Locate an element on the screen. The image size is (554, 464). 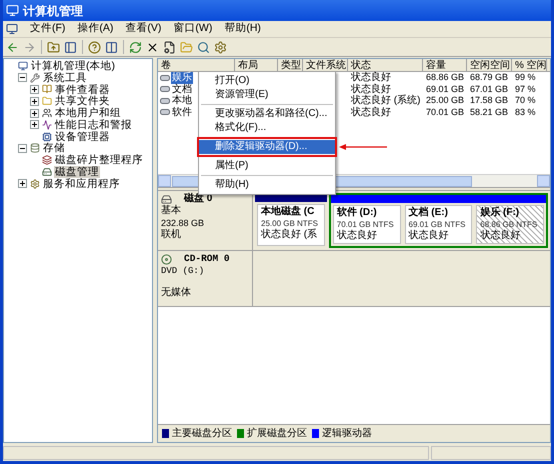
tree-item: 事件查看器 is located at coordinates (82, 90).